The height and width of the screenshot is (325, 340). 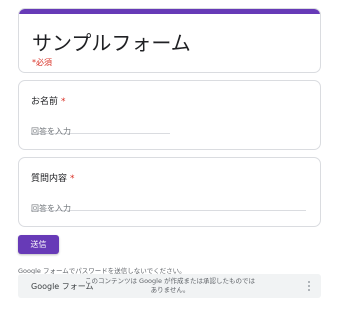 I want to click on question-label-content: 質問内容 *, so click(x=53, y=177).